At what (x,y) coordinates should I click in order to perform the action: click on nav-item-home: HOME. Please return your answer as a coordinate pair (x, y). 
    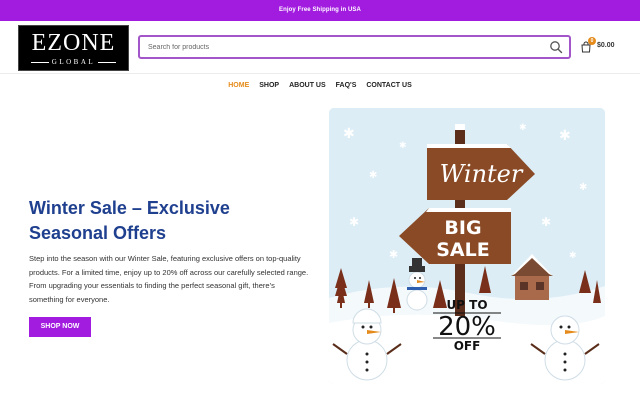
    Looking at the image, I should click on (238, 86).